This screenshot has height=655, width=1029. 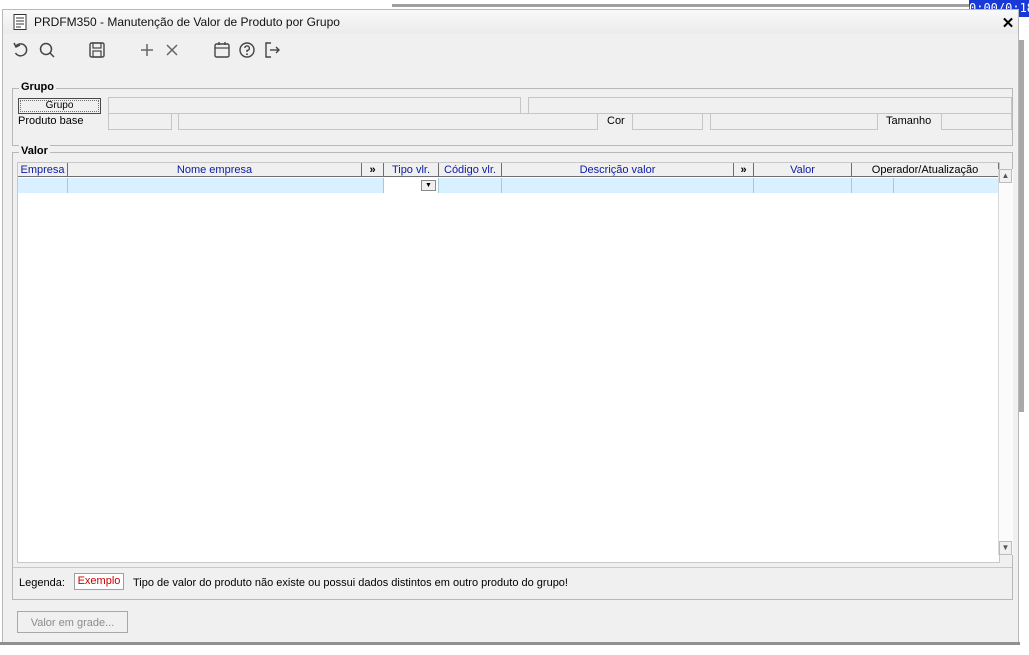 I want to click on save-icon, so click(x=97, y=50).